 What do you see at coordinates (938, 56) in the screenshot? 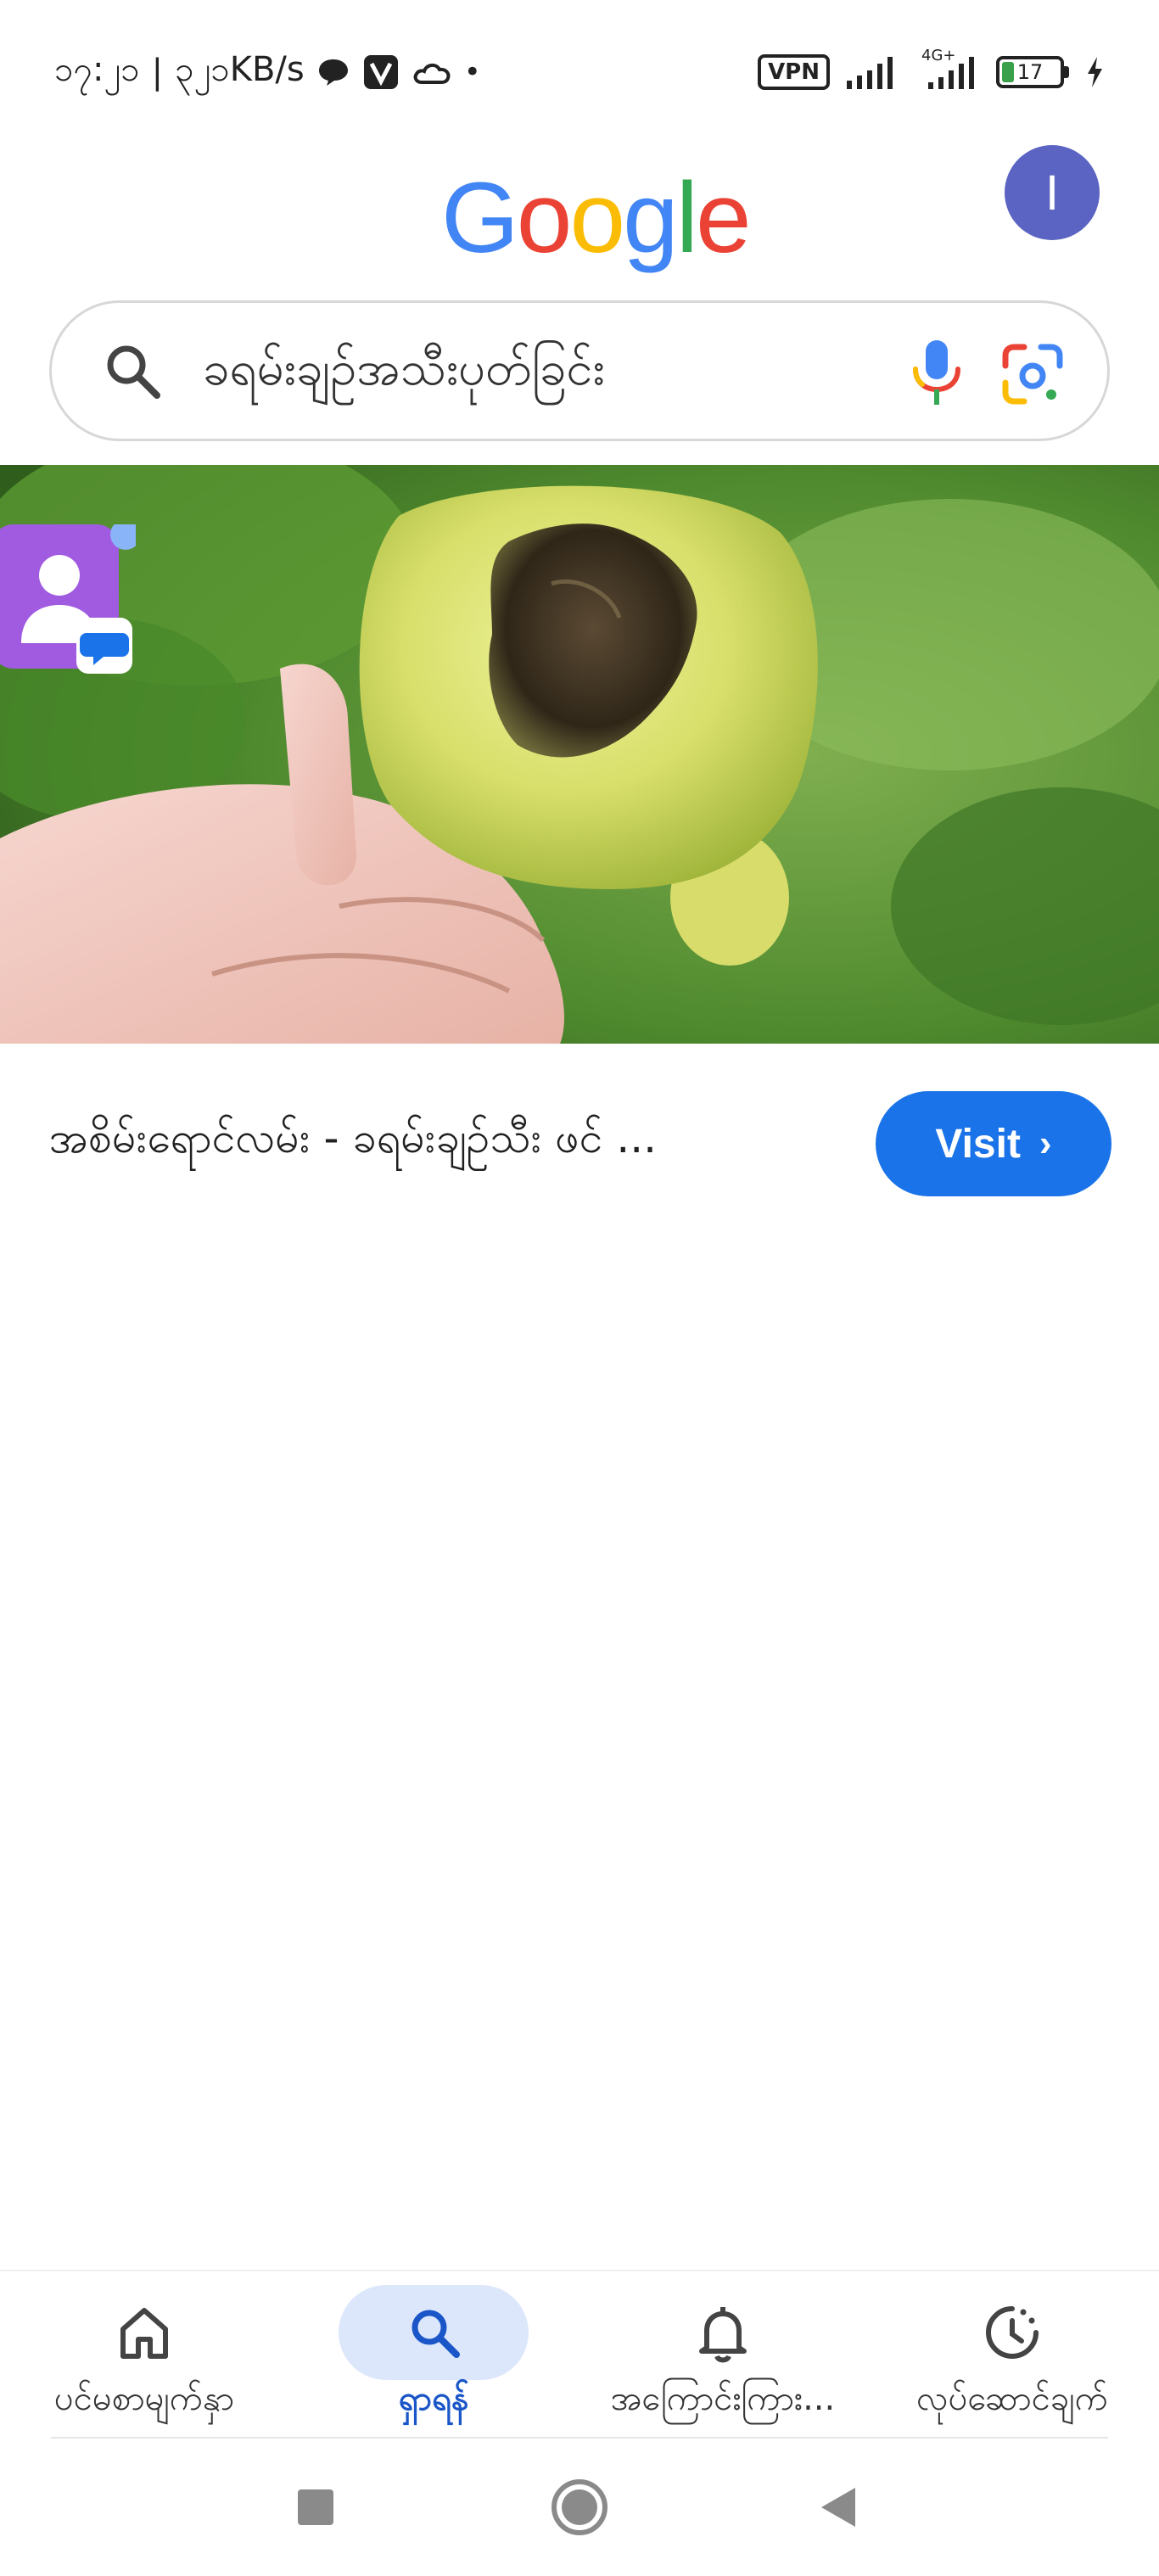
I see `network-type: 4G+` at bounding box center [938, 56].